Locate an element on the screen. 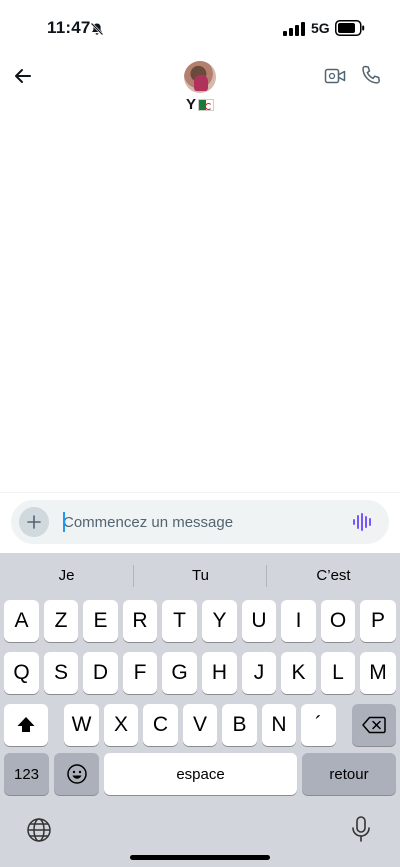  back-arrow-icon is located at coordinates (23, 76).